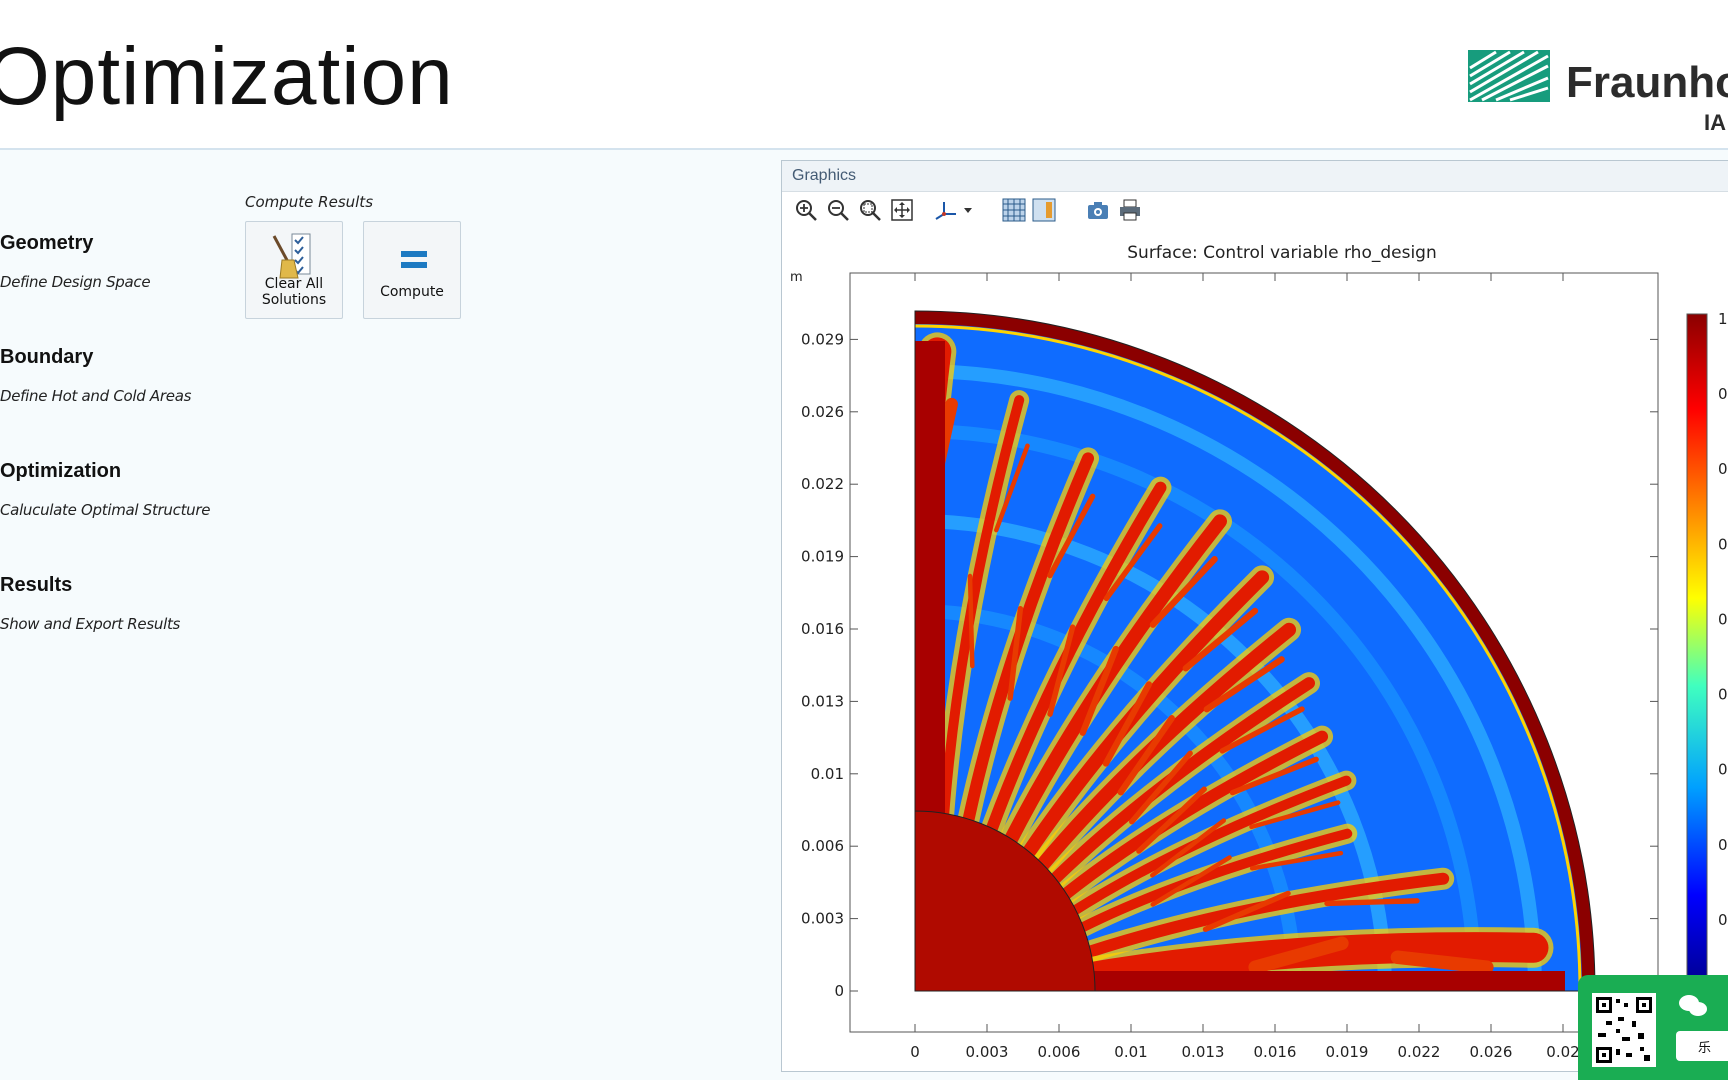 The height and width of the screenshot is (1080, 1728). I want to click on y-tick-label: 0.013, so click(822, 701).